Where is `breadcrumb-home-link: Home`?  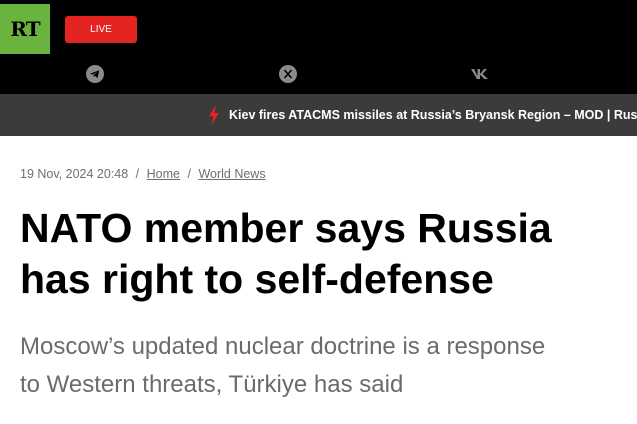
breadcrumb-home-link: Home is located at coordinates (163, 174).